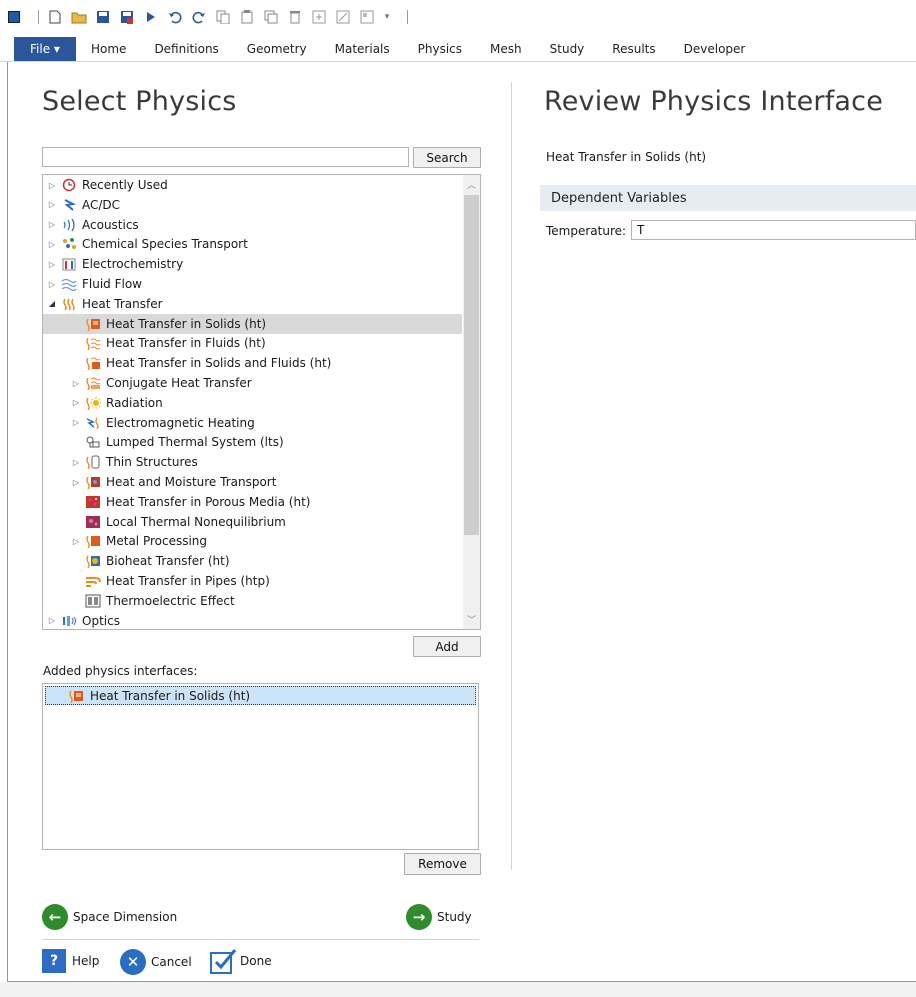  Describe the element at coordinates (253, 482) in the screenshot. I see `tree-item-heat-and-moisture-transport: ▷ Heat and Moisture Transport` at that location.